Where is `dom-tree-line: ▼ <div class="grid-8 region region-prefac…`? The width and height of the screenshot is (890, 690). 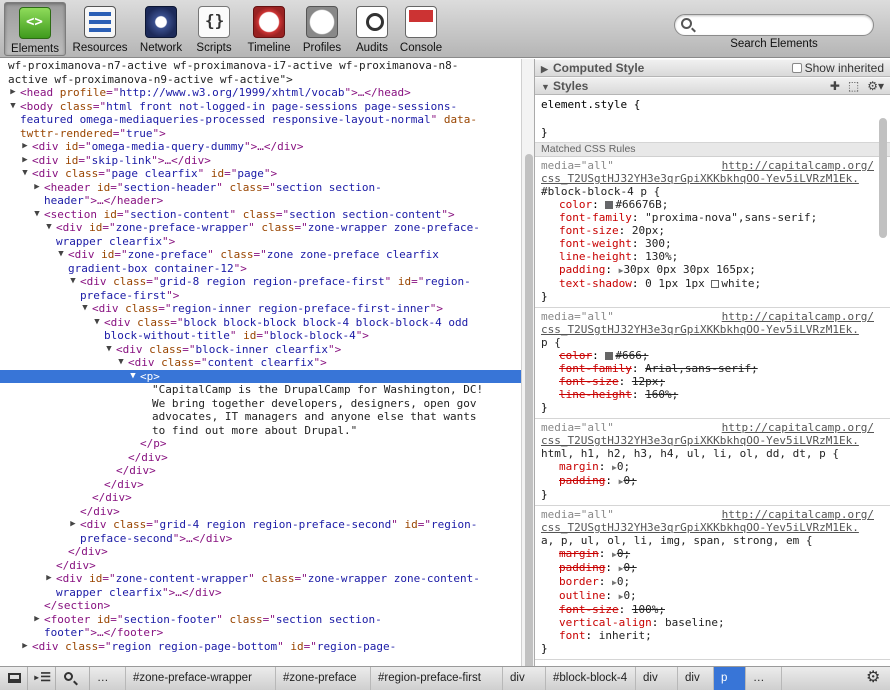
dom-tree-line: ▼ <div class="grid-8 region region-prefac… is located at coordinates (260, 282).